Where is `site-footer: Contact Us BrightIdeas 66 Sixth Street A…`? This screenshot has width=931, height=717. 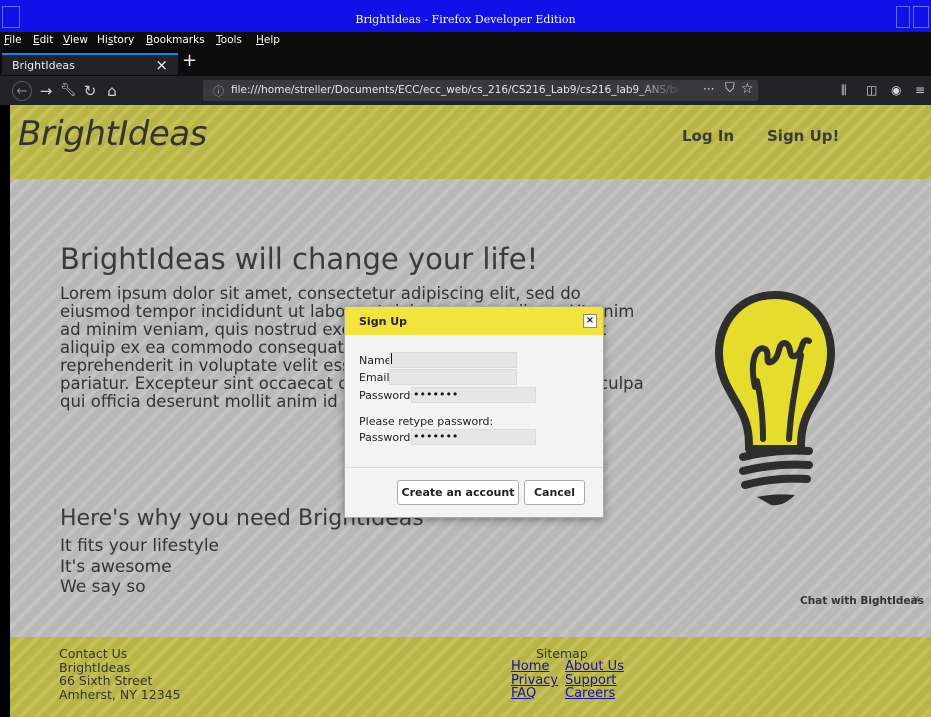
site-footer: Contact Us BrightIdeas 66 Sixth Street A… is located at coordinates (470, 677).